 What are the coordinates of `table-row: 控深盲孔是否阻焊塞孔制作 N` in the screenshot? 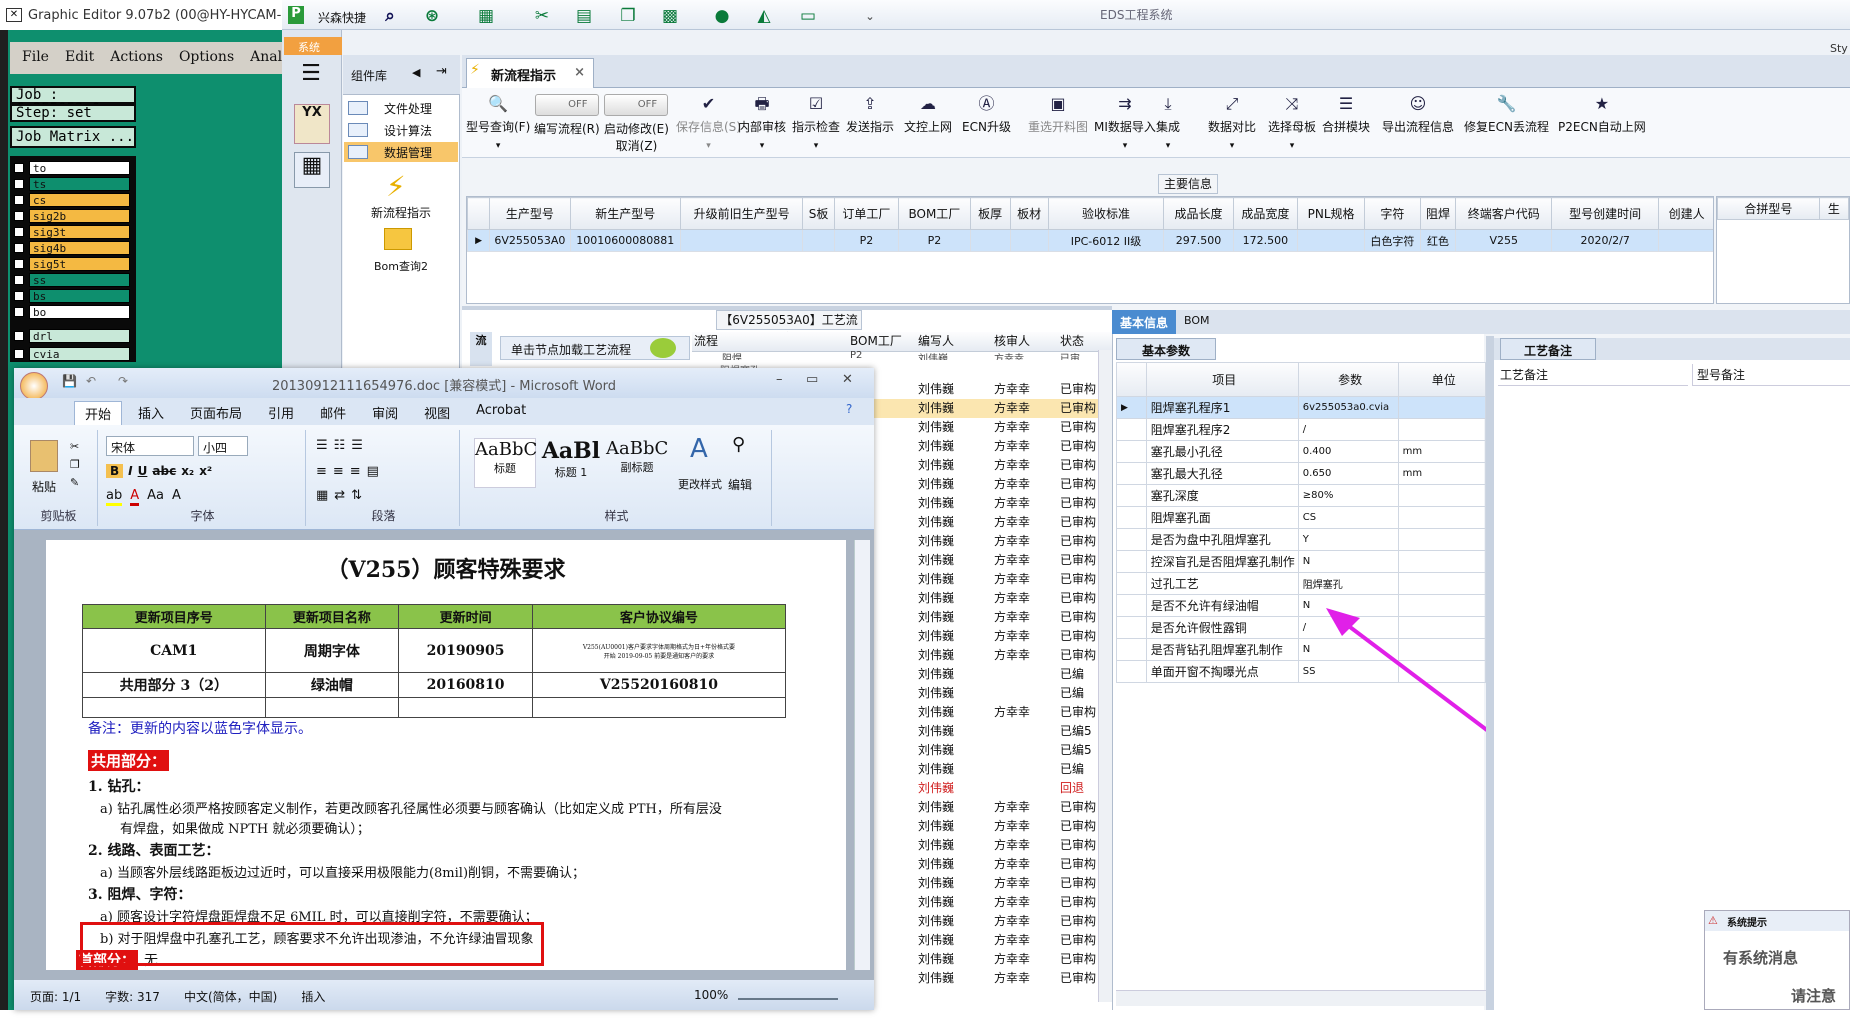 It's located at (1301, 561).